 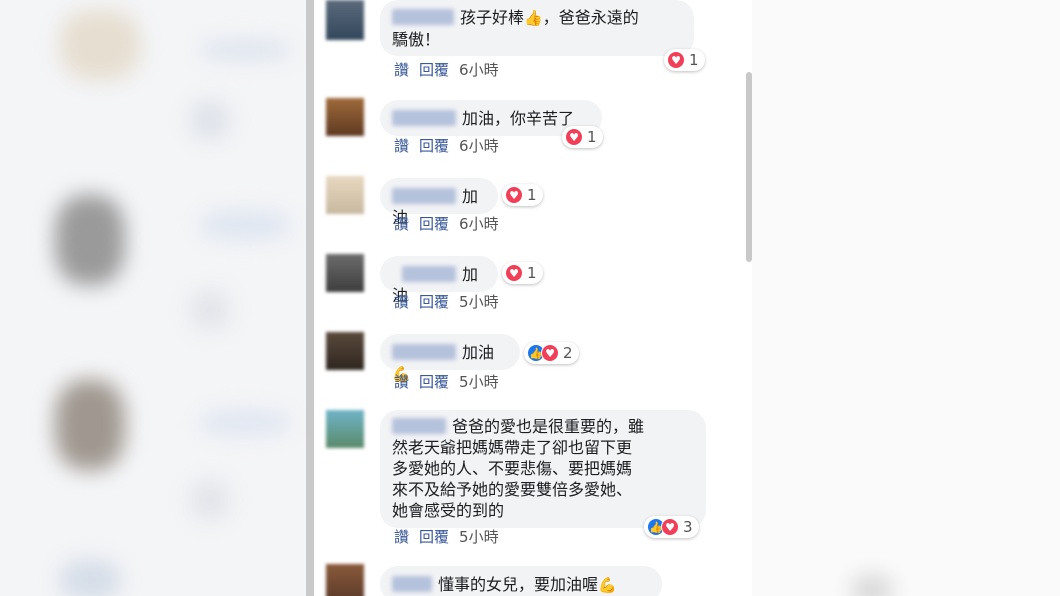 What do you see at coordinates (518, 584) in the screenshot?
I see `comment-text: 懂事的女兒，要加油喔` at bounding box center [518, 584].